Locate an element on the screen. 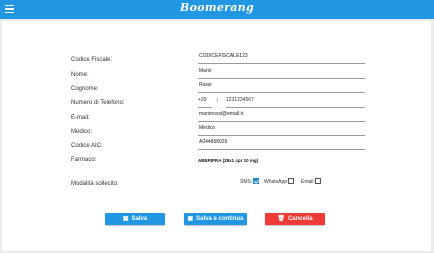 The height and width of the screenshot is (253, 434). phone-prefix-select: +39 is located at coordinates (205, 102).